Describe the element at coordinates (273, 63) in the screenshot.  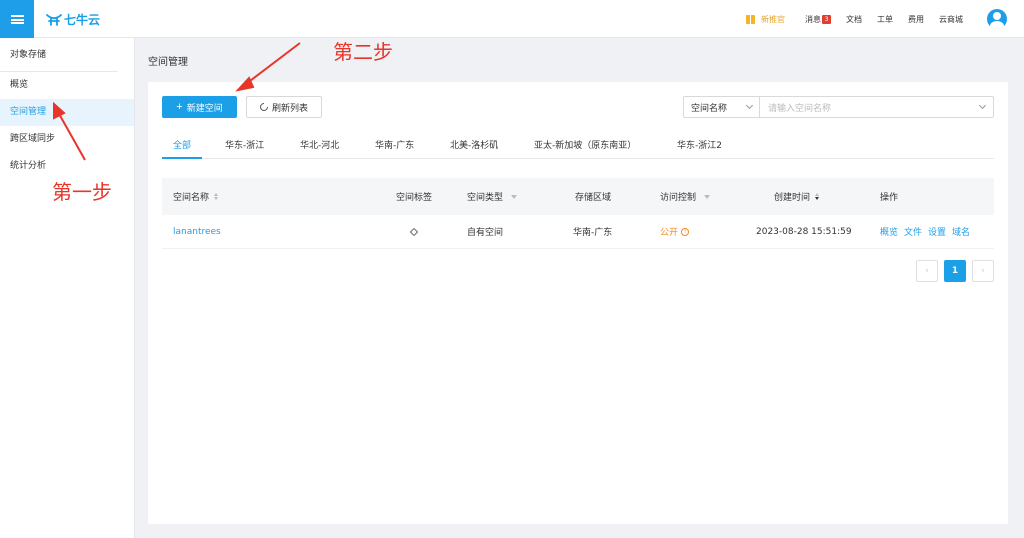
I see `arrow-step2-line` at that location.